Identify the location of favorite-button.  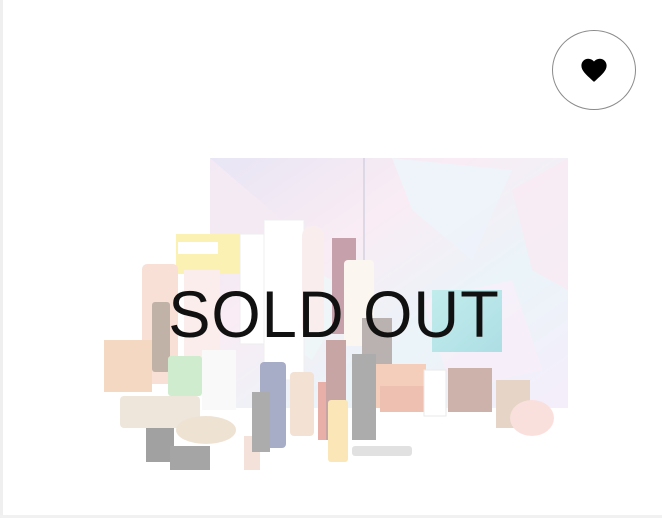
(594, 70).